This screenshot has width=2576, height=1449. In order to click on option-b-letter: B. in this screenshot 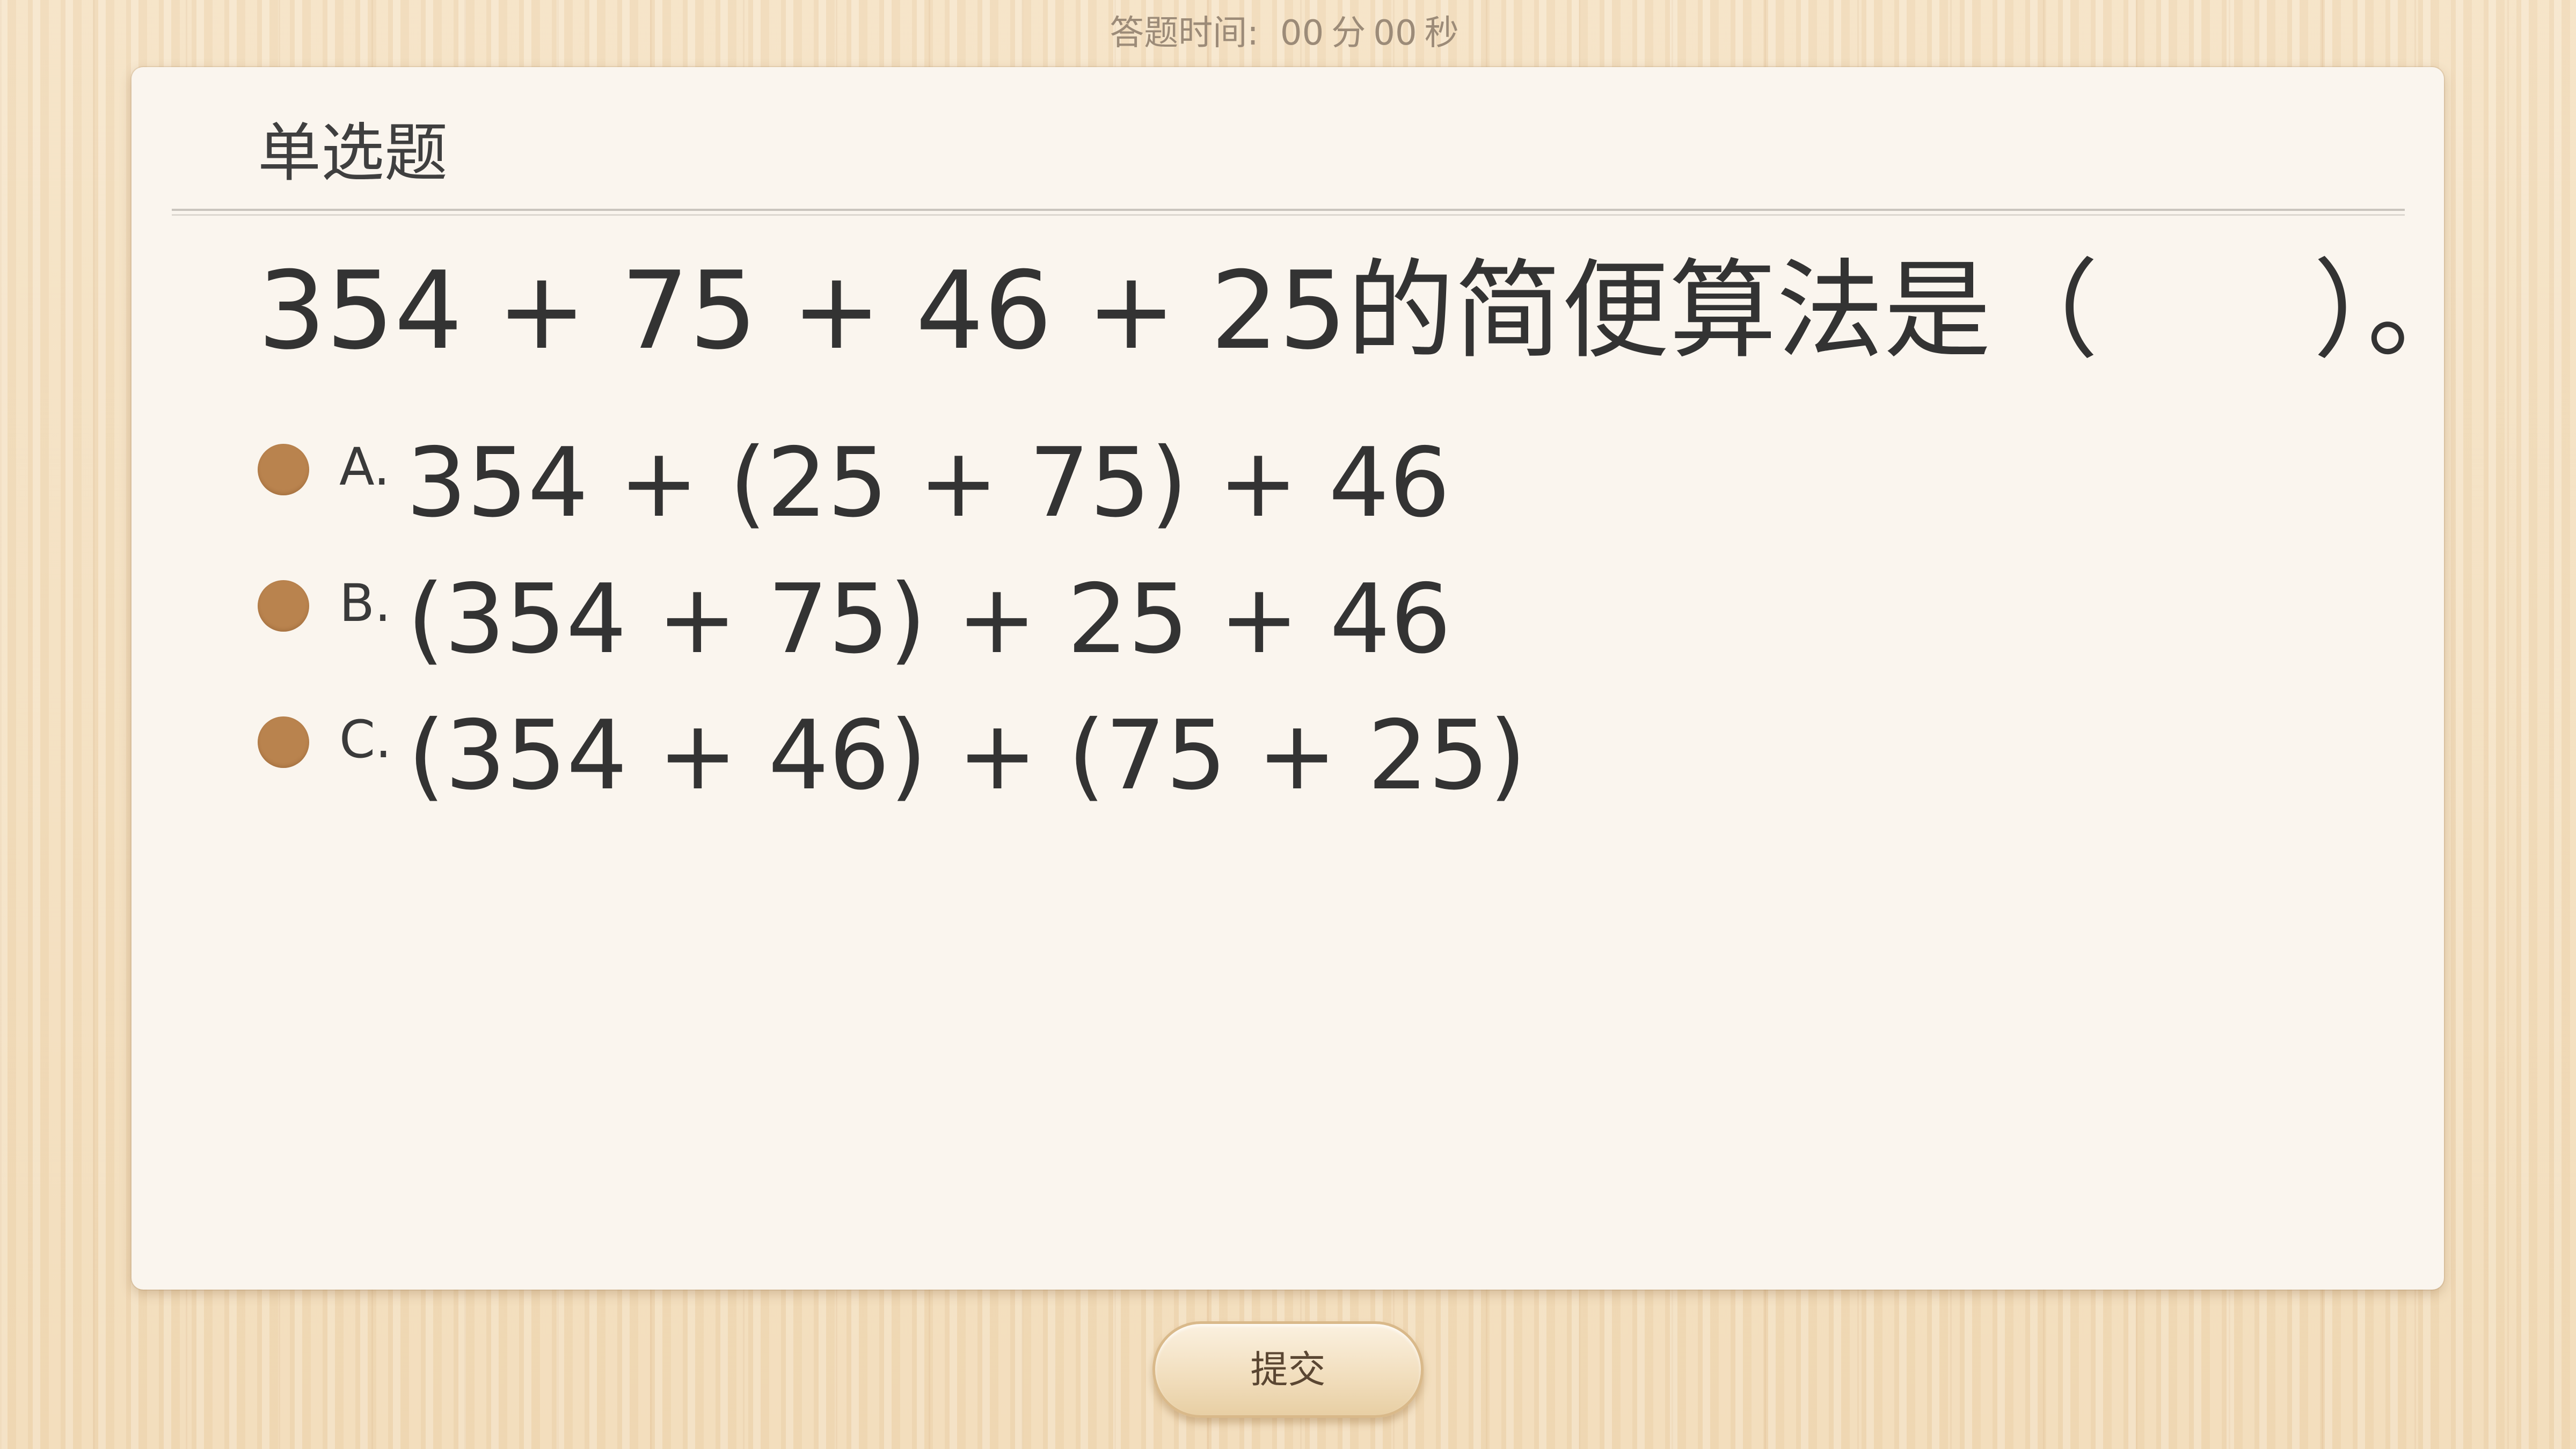, I will do `click(365, 603)`.